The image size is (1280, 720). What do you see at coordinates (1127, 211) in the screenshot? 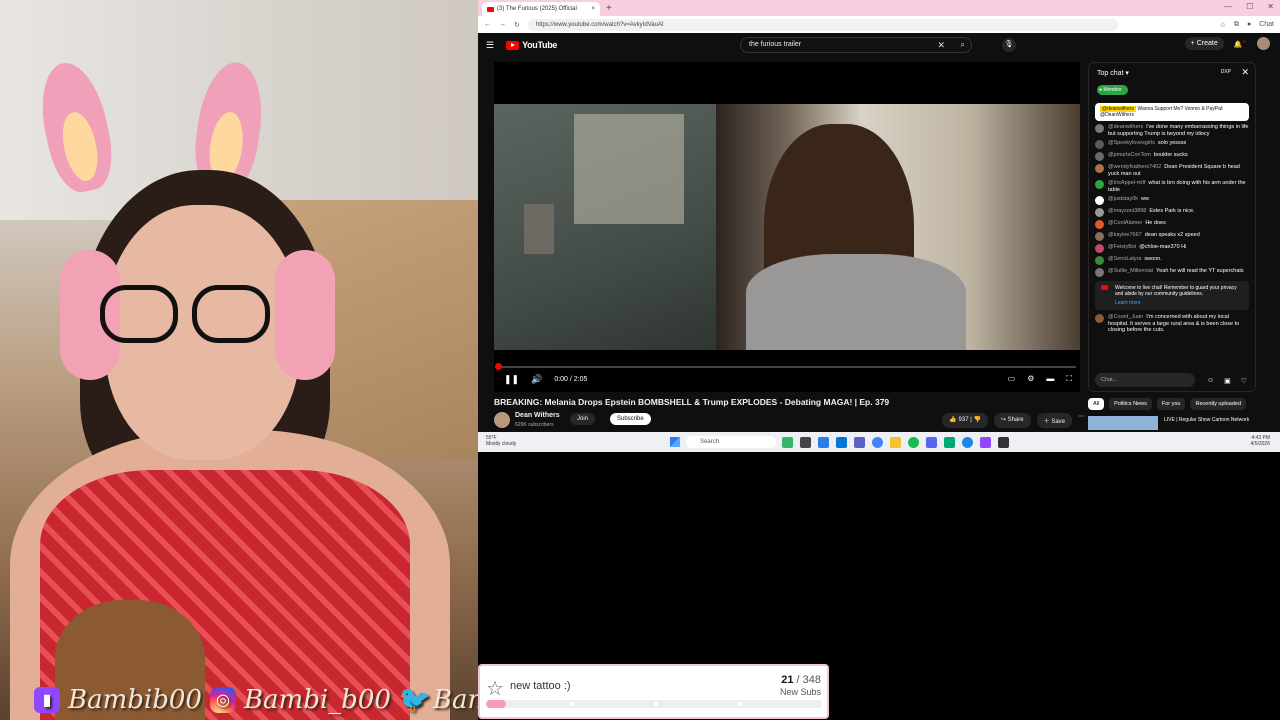
I see `chat-author: @maysoni3898` at bounding box center [1127, 211].